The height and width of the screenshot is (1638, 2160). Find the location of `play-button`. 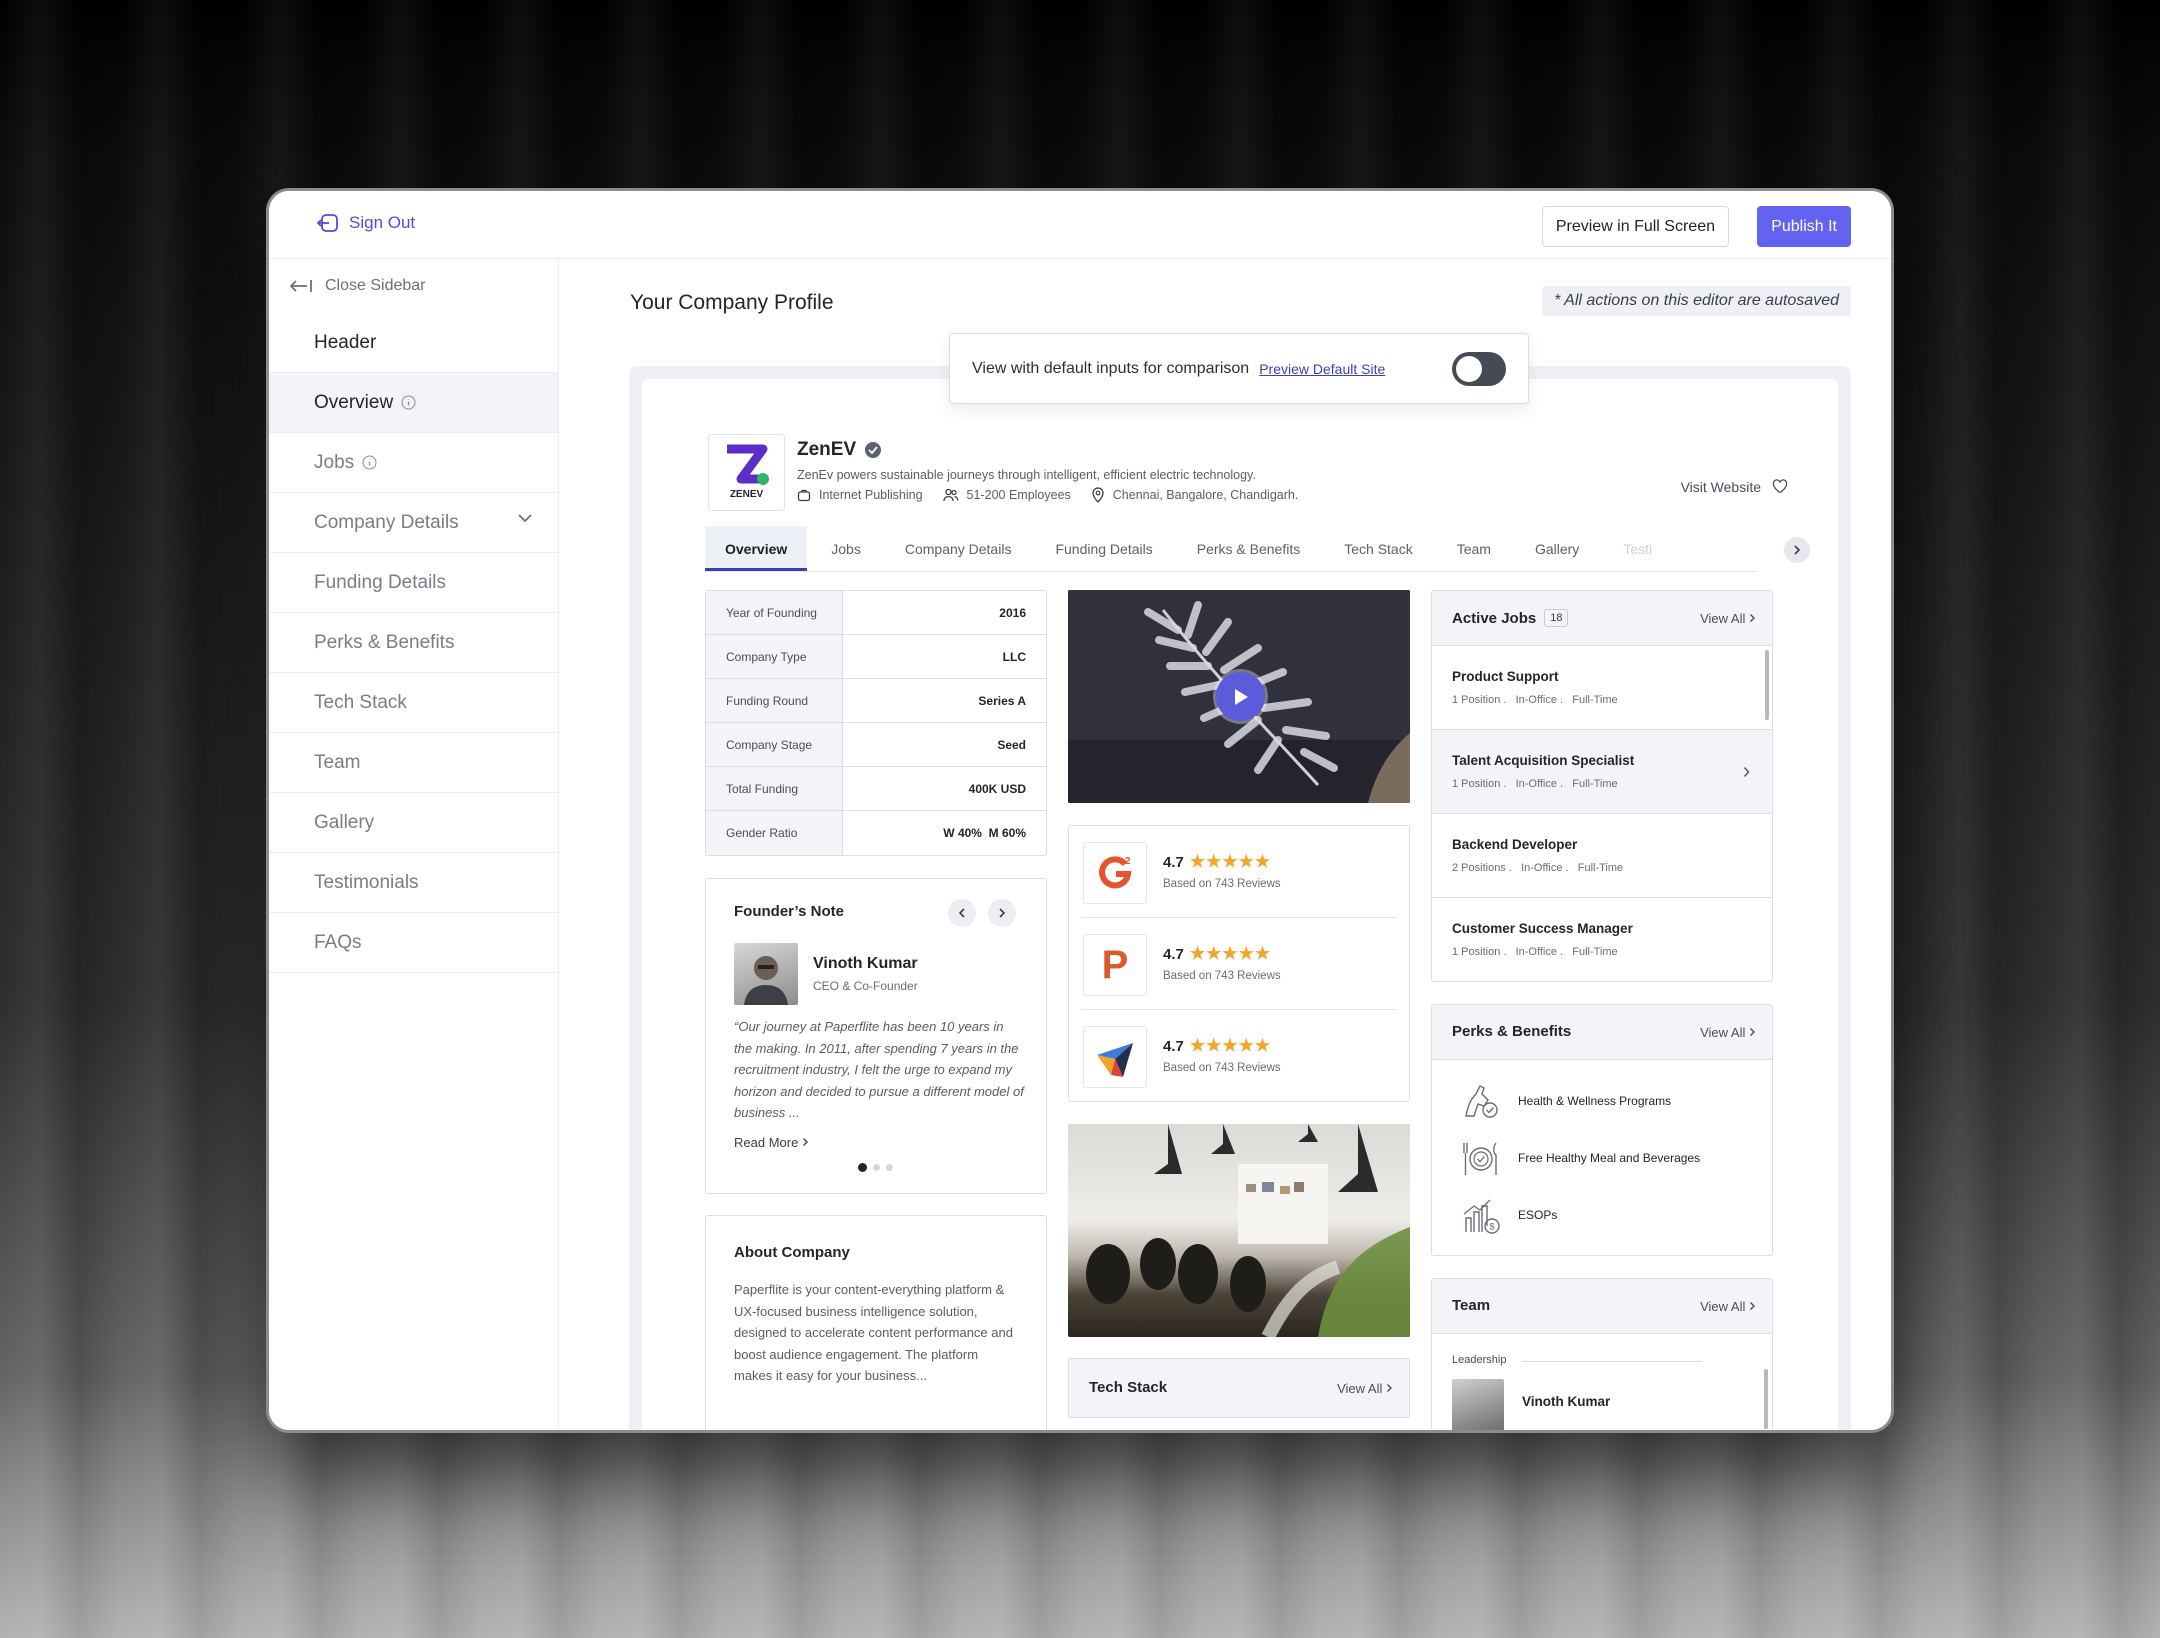

play-button is located at coordinates (1240, 696).